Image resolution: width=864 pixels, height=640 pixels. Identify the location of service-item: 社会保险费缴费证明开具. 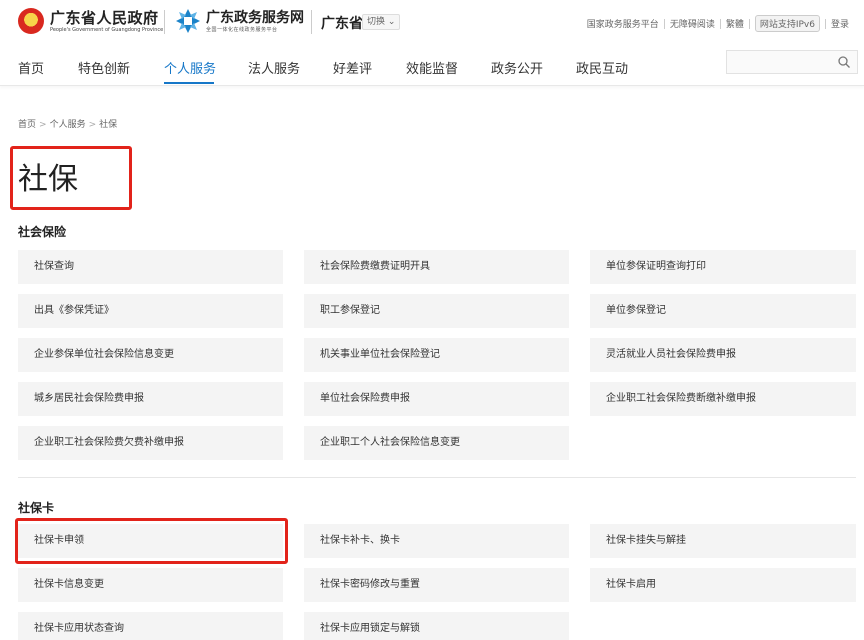
(436, 267).